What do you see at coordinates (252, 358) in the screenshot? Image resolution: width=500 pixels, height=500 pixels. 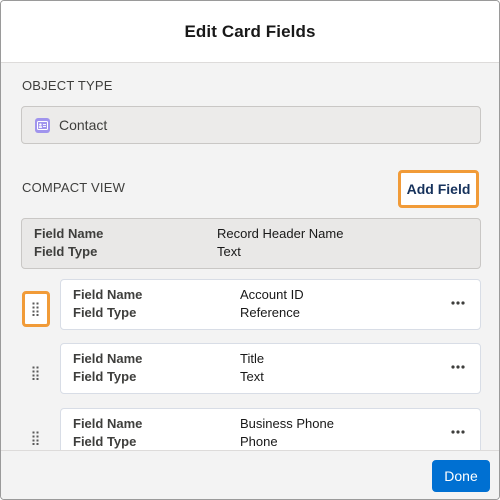 I see `field-name-value: Title` at bounding box center [252, 358].